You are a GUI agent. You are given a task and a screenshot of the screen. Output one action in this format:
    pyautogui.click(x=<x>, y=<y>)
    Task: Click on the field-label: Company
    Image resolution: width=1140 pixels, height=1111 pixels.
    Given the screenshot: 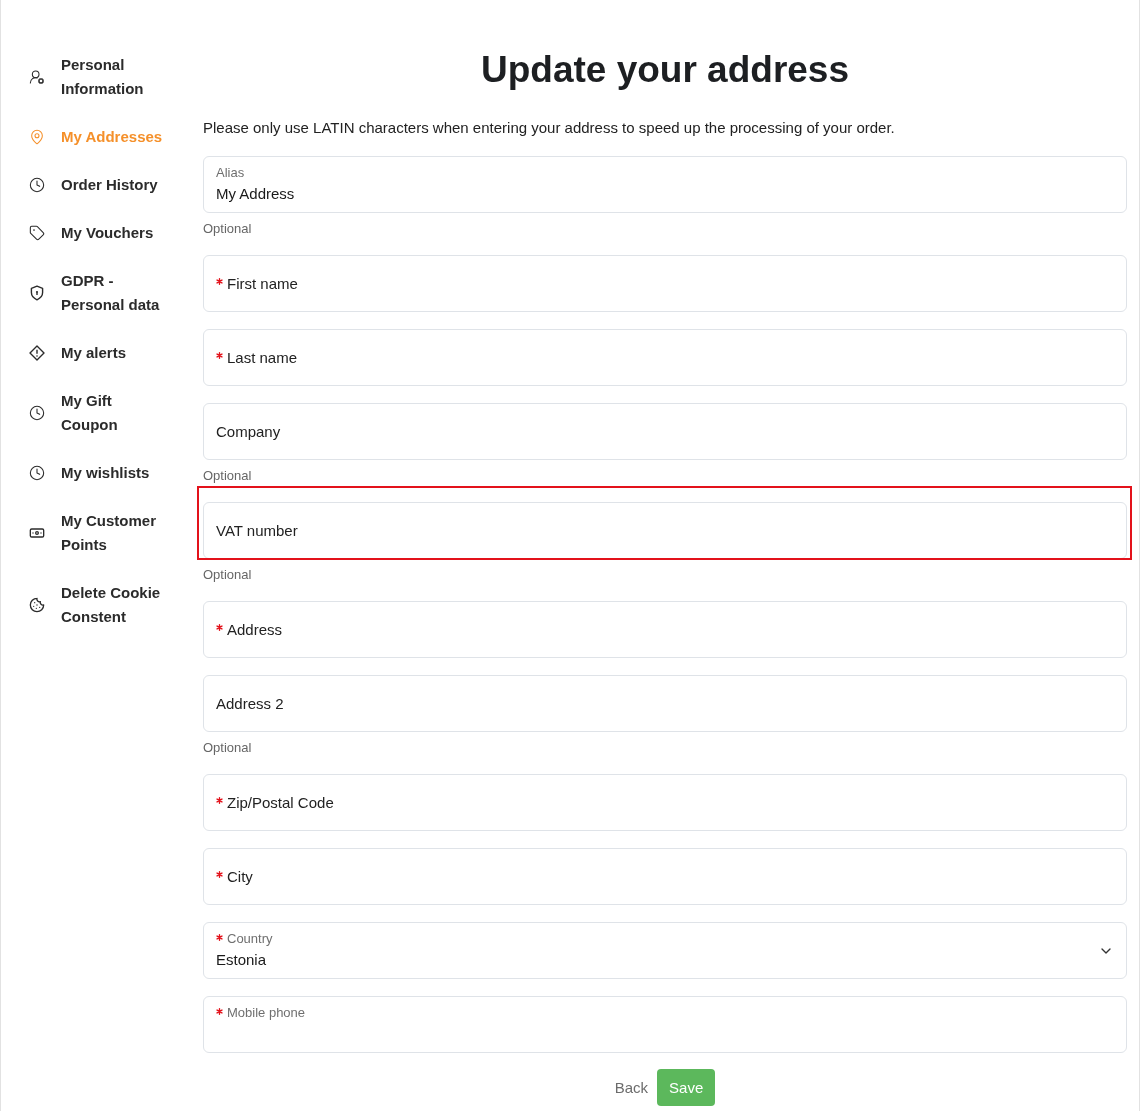 What is the action you would take?
    pyautogui.click(x=248, y=431)
    